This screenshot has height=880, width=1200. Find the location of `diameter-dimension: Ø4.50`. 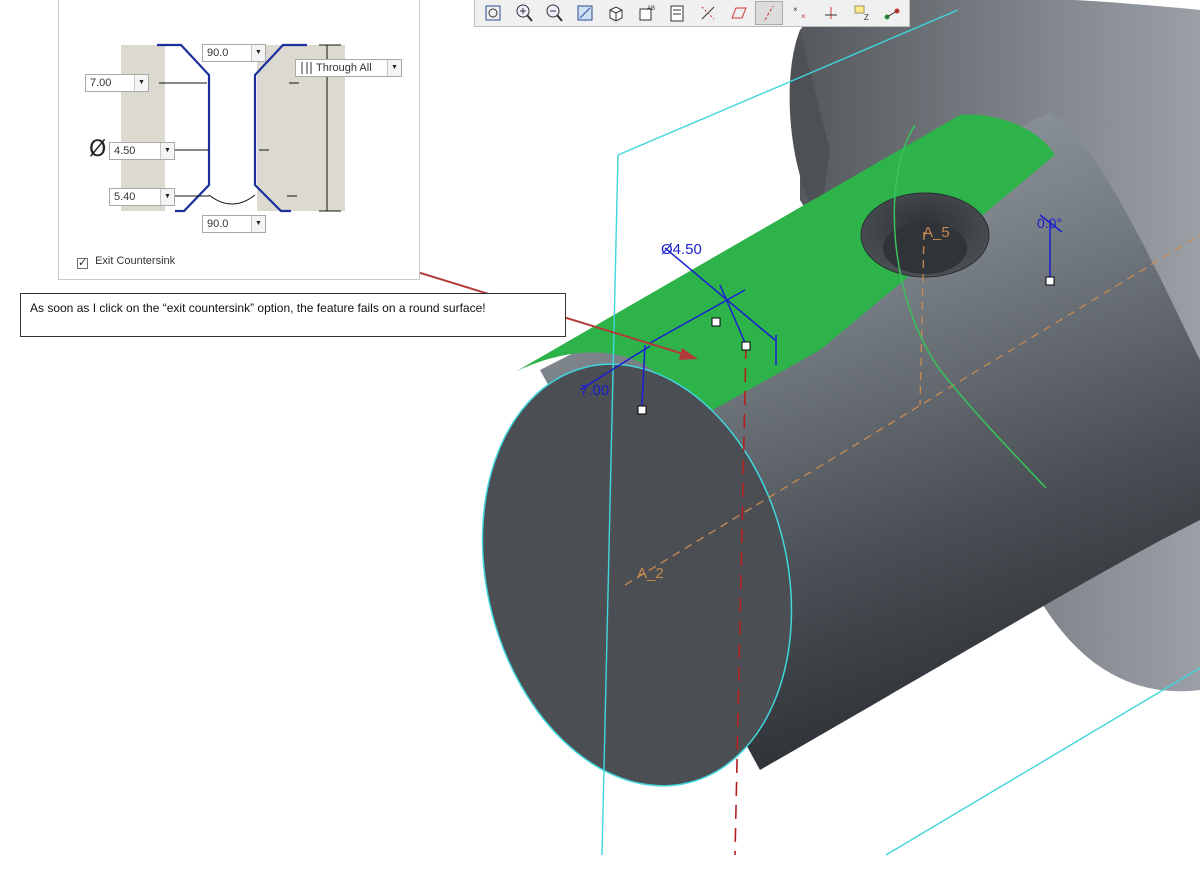

diameter-dimension: Ø4.50 is located at coordinates (681, 249).